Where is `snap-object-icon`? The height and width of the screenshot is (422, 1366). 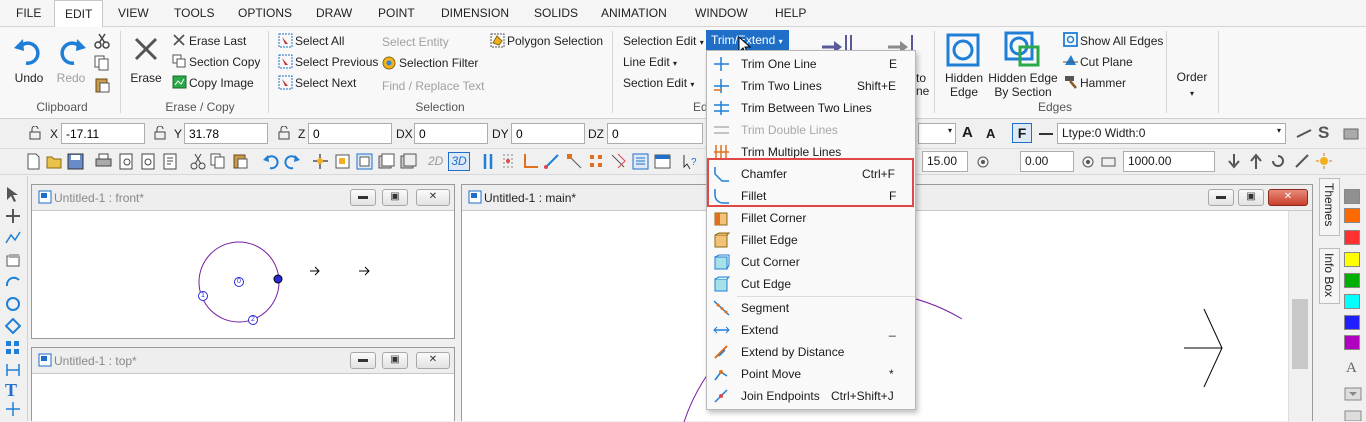
snap-object-icon is located at coordinates (618, 161).